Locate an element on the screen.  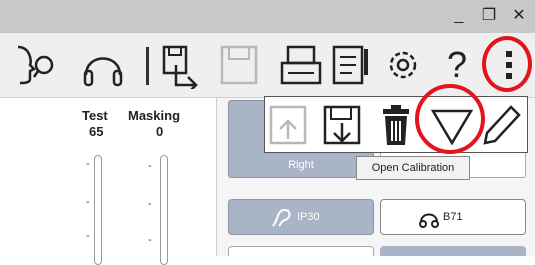
highlight-ring-more is located at coordinates (507, 64).